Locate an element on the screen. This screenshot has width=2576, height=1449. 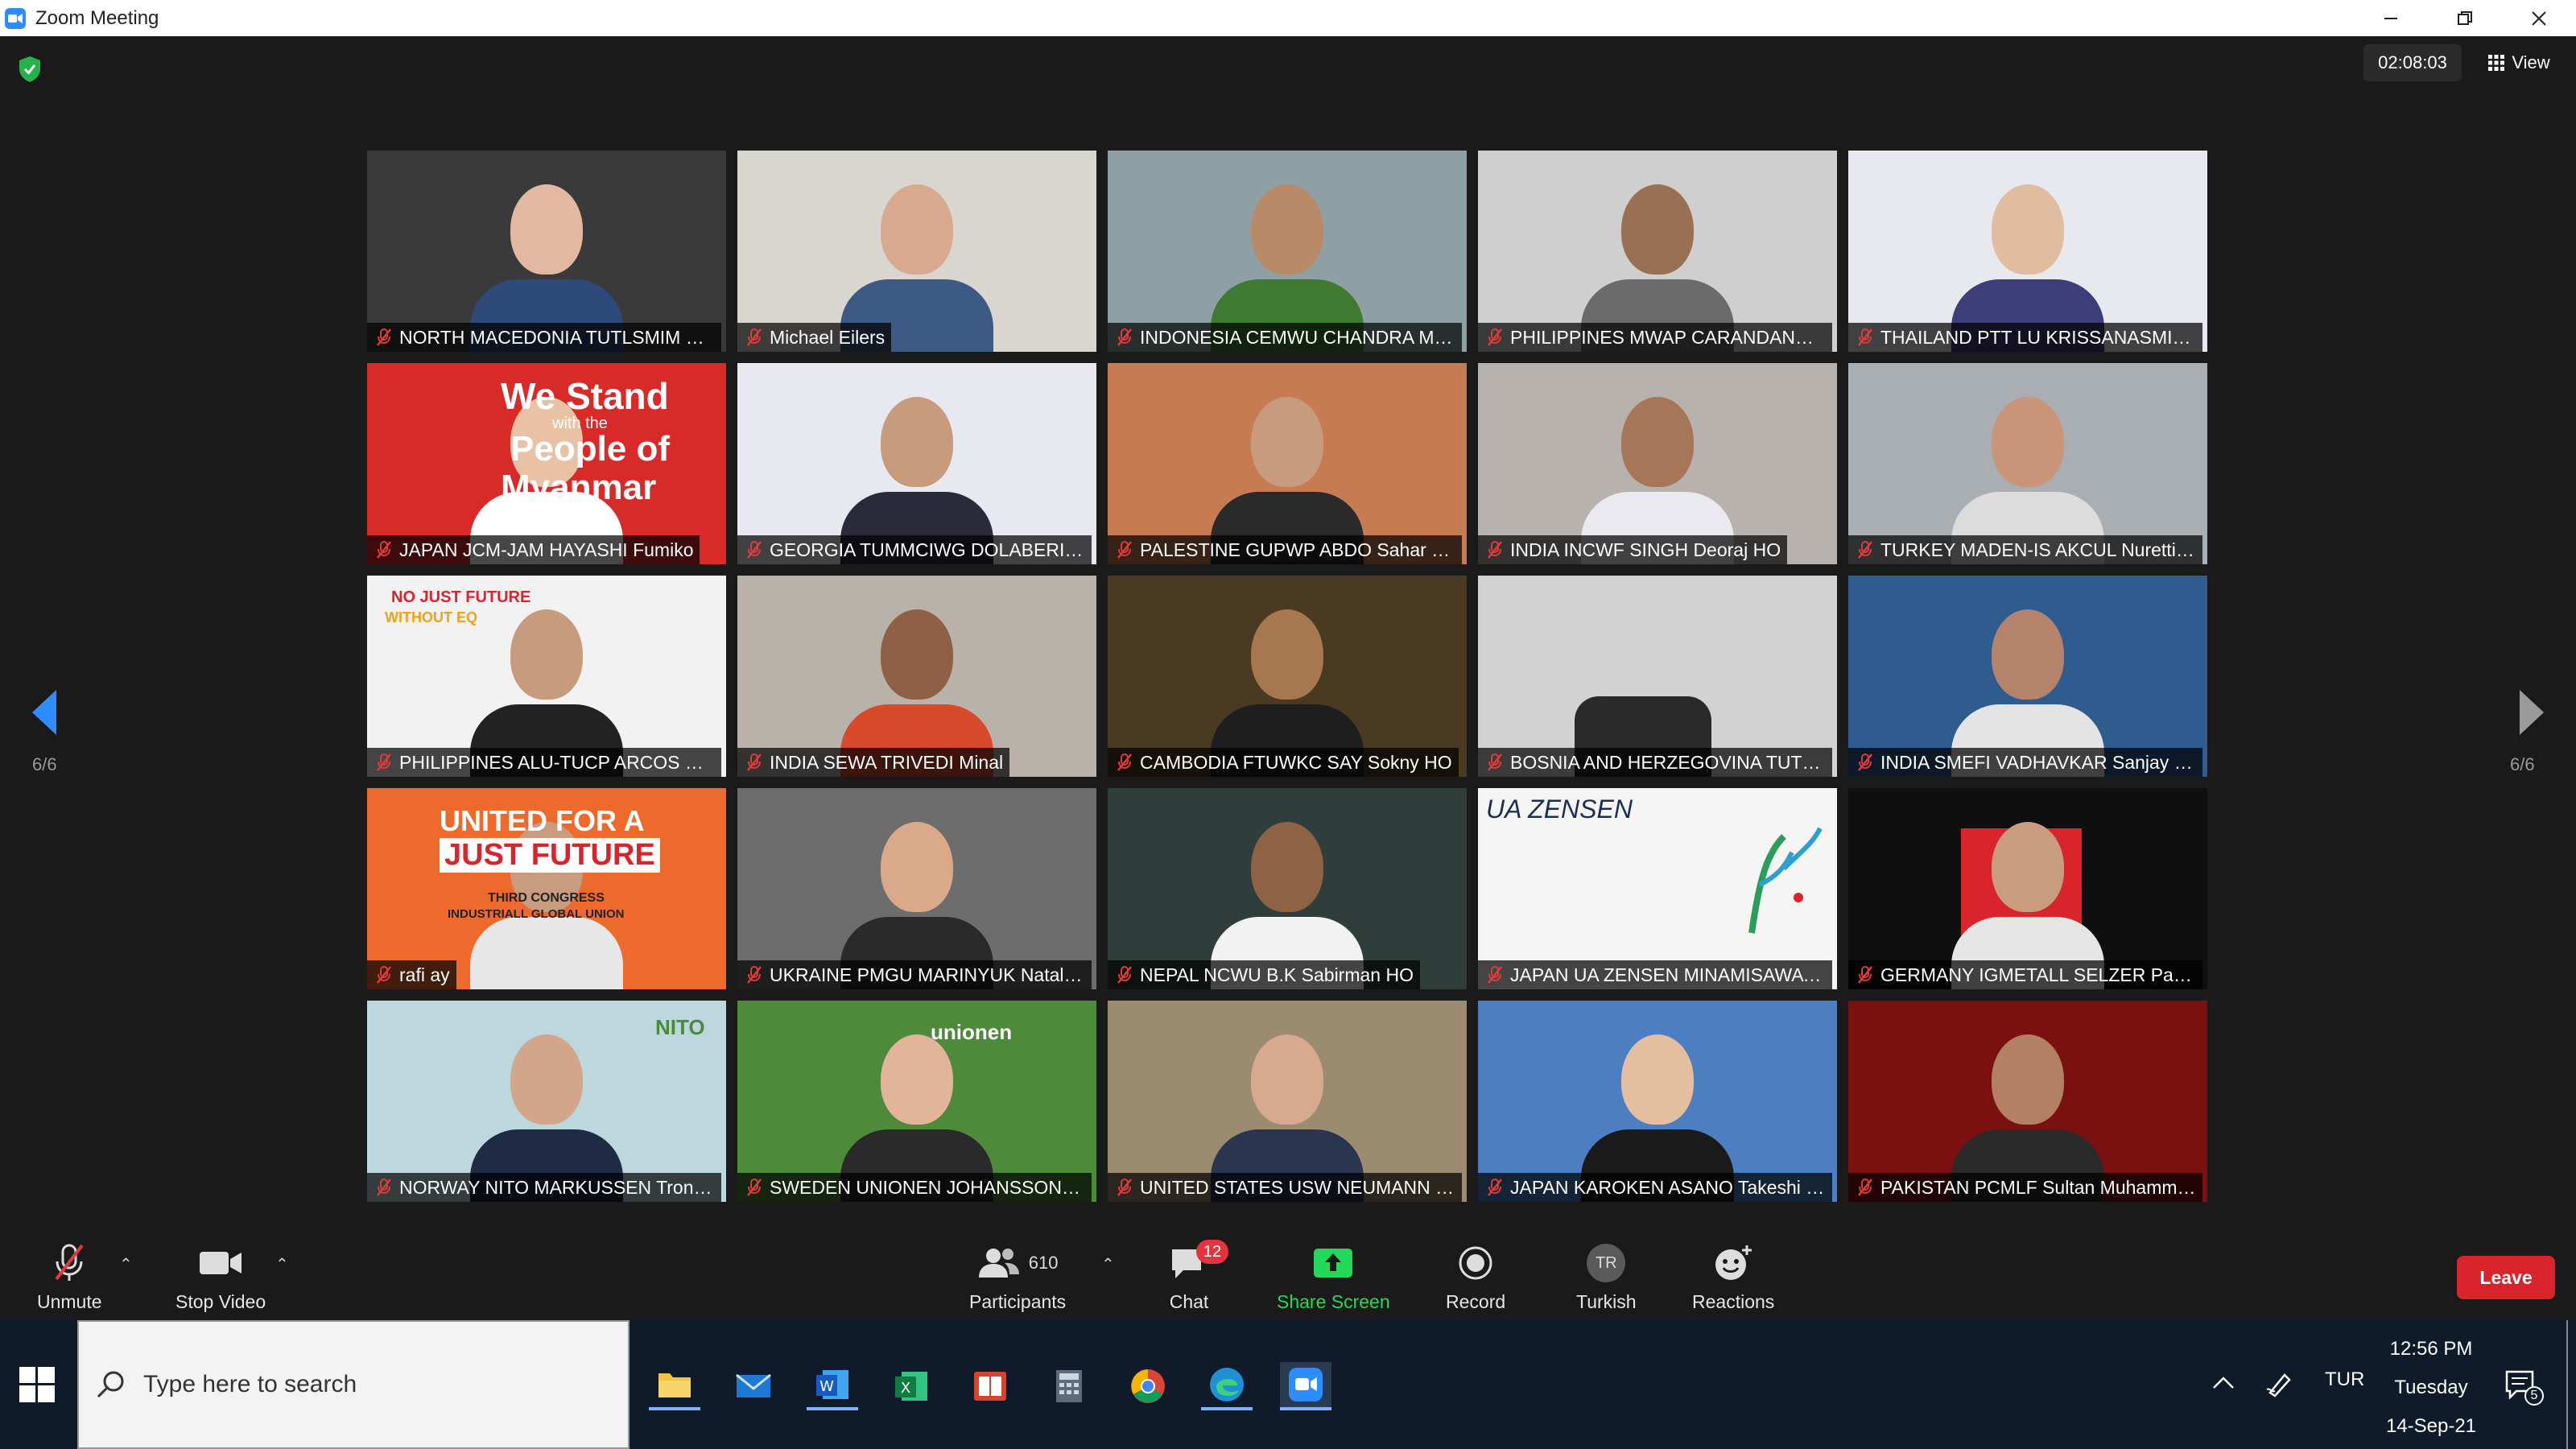
taskbar-word: W is located at coordinates (832, 1386).